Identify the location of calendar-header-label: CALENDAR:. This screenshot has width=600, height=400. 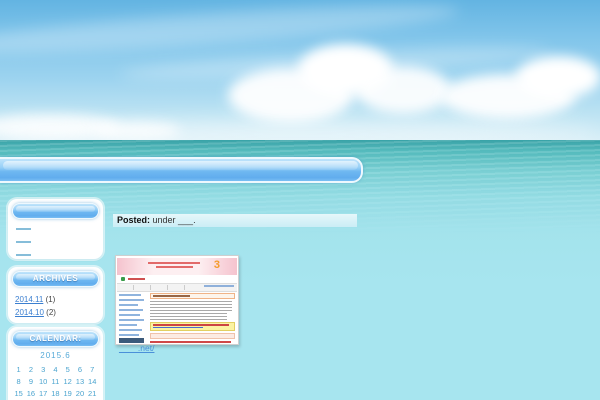
(55, 338).